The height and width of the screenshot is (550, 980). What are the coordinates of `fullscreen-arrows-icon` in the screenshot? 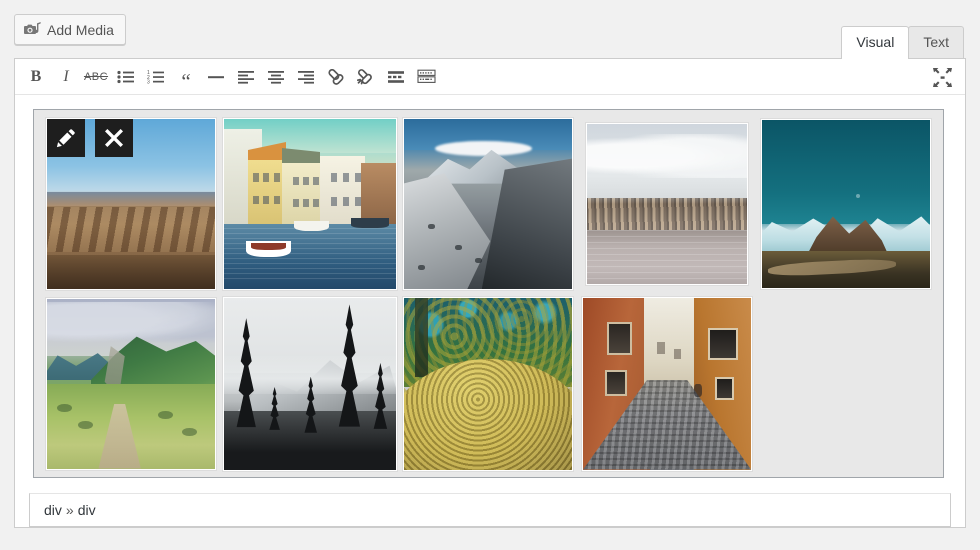 It's located at (942, 77).